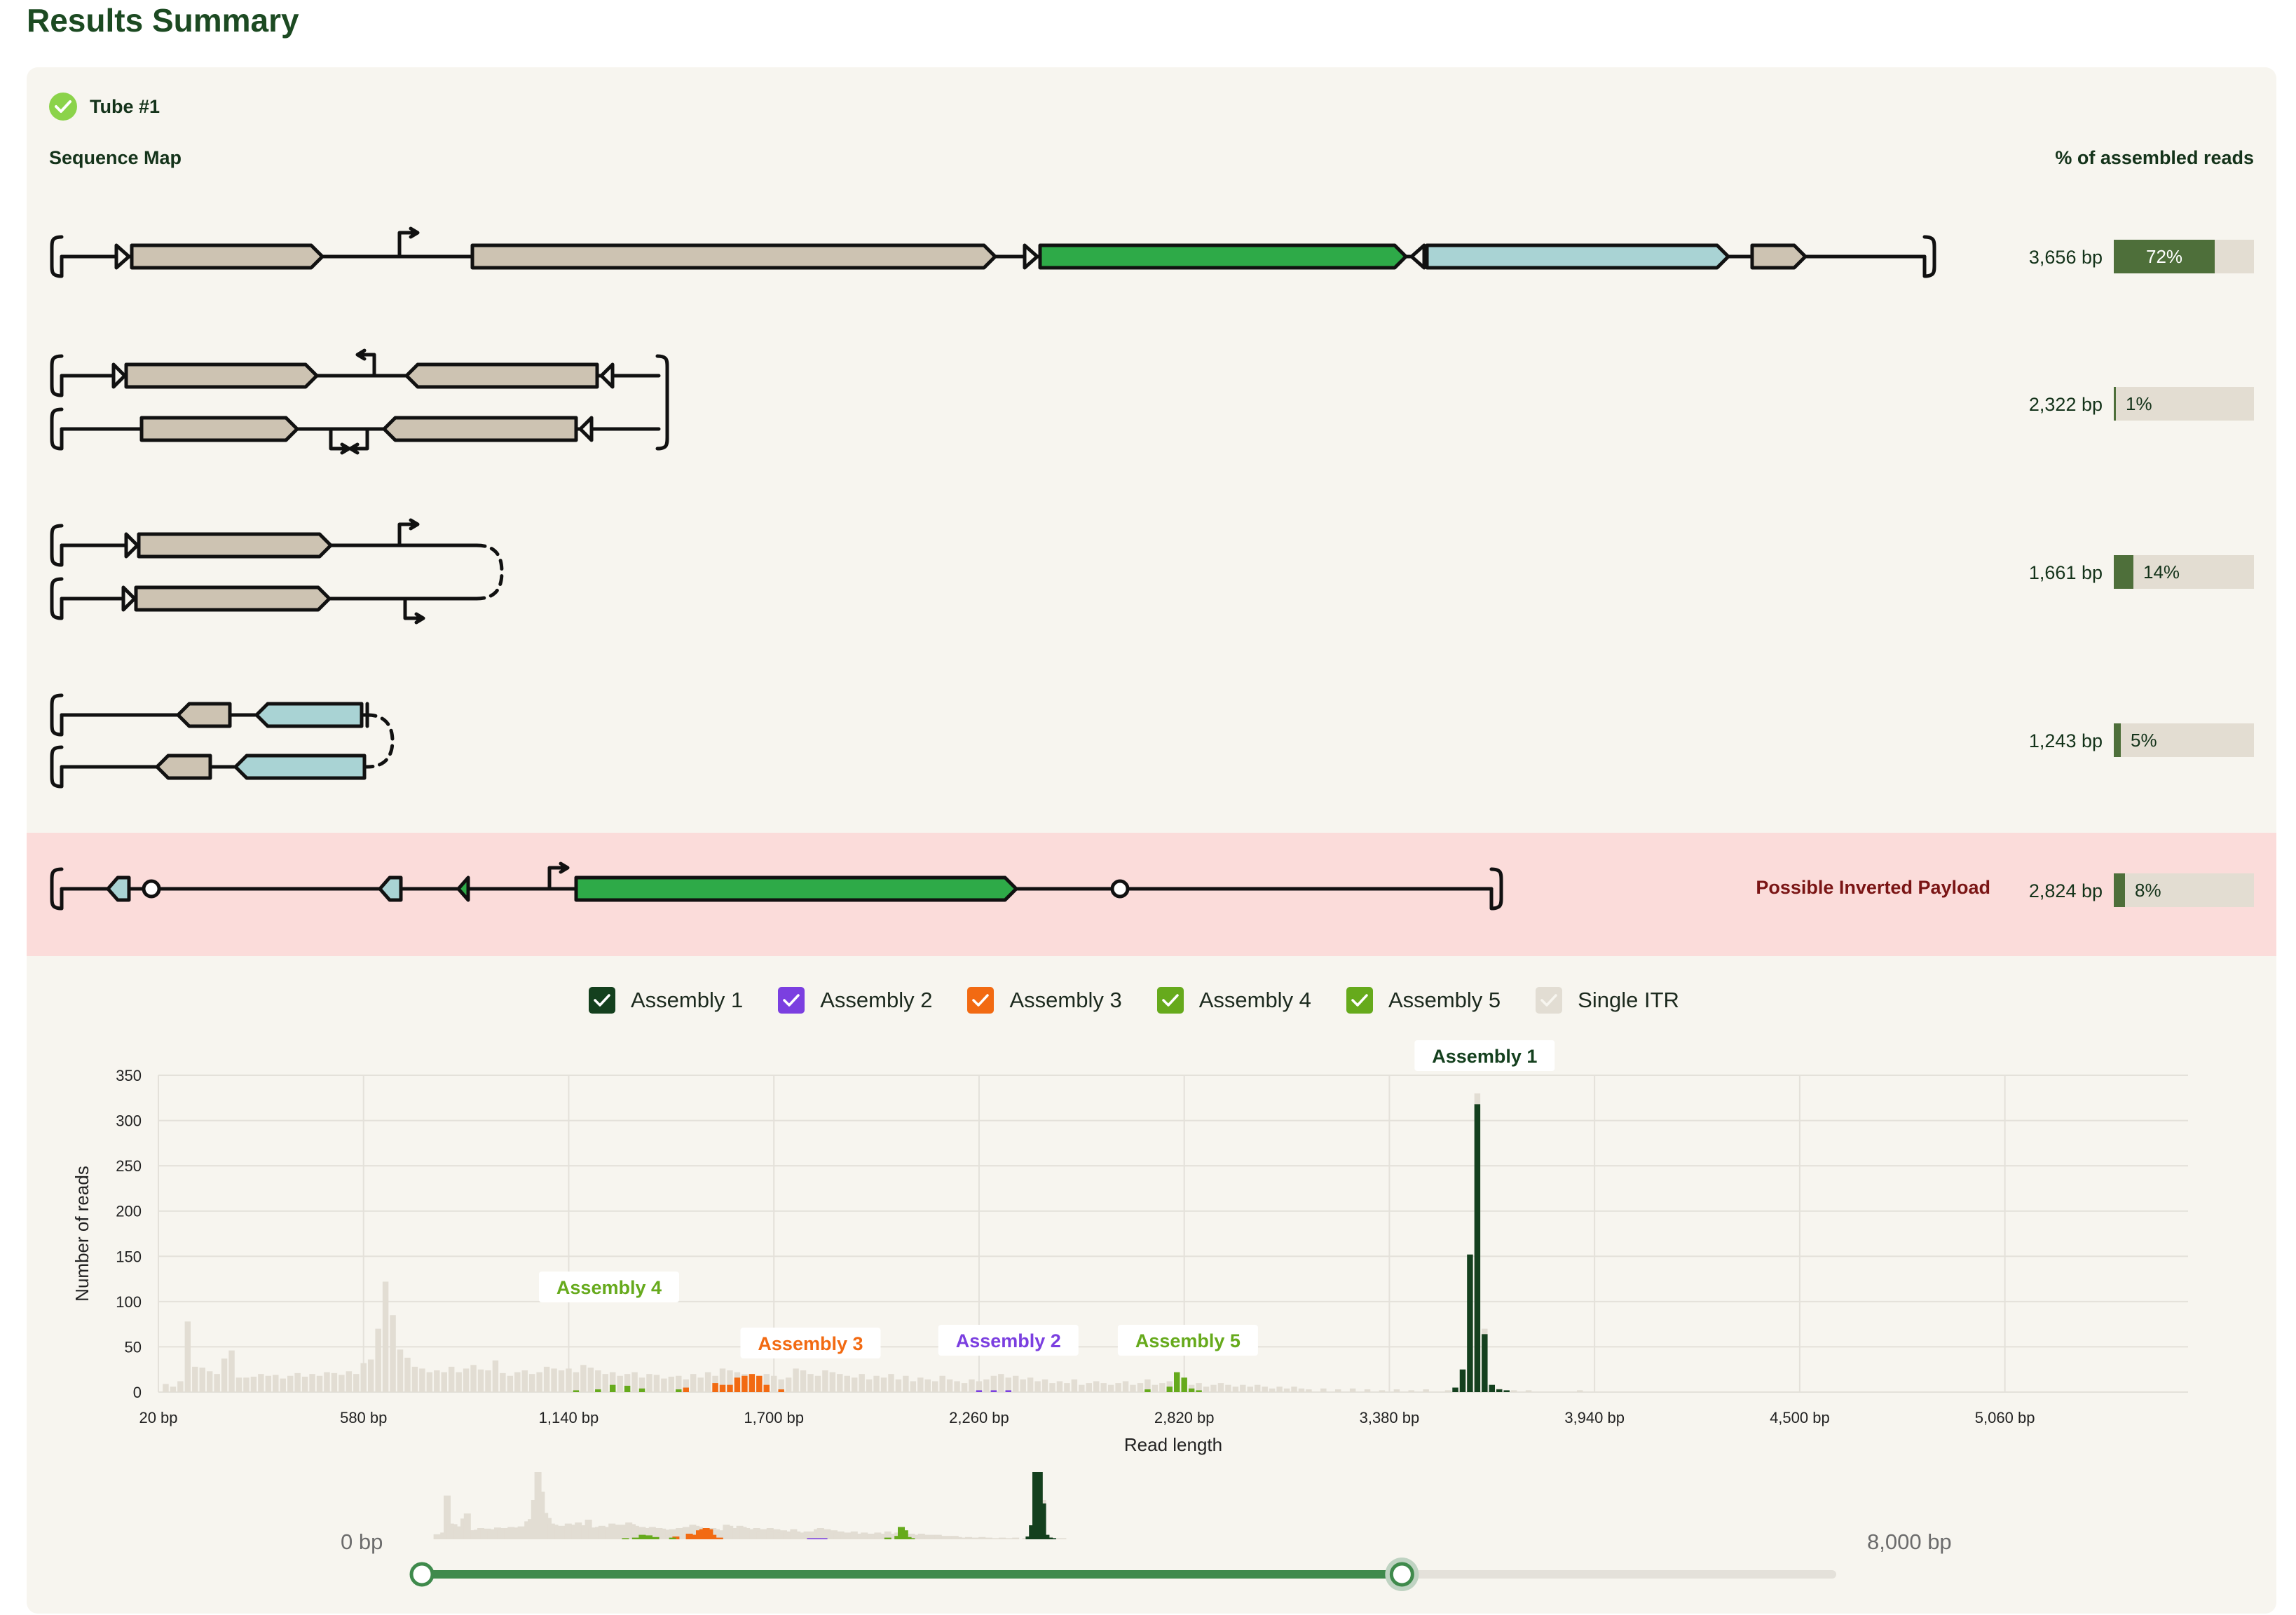  What do you see at coordinates (1065, 1000) in the screenshot?
I see `legend-label: Assembly 3` at bounding box center [1065, 1000].